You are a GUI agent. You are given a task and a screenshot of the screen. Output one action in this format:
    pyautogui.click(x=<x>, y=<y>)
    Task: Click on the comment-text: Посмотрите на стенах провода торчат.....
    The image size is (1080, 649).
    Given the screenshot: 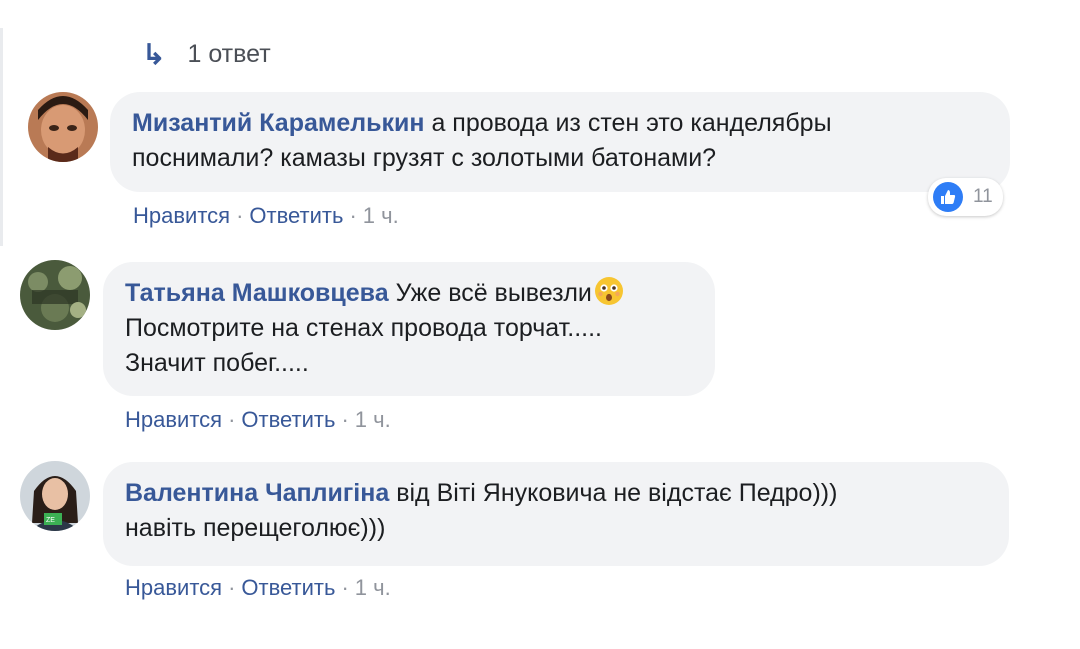 What is the action you would take?
    pyautogui.click(x=363, y=328)
    